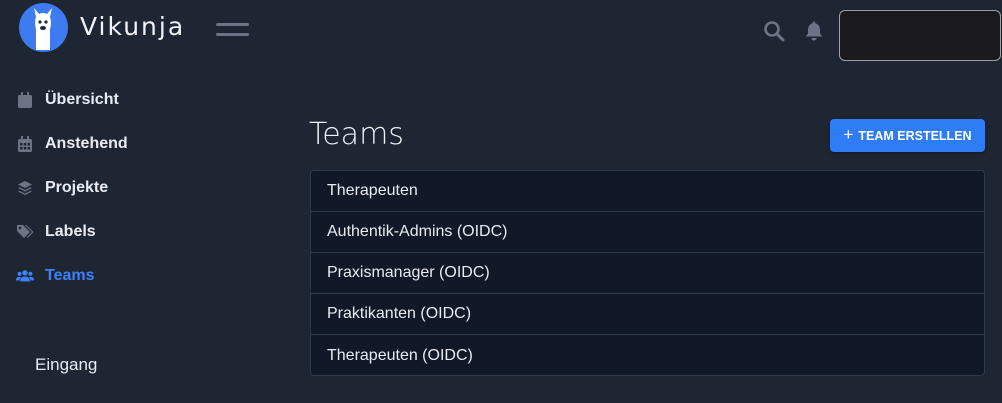  Describe the element at coordinates (848, 134) in the screenshot. I see `plus-icon: +` at that location.